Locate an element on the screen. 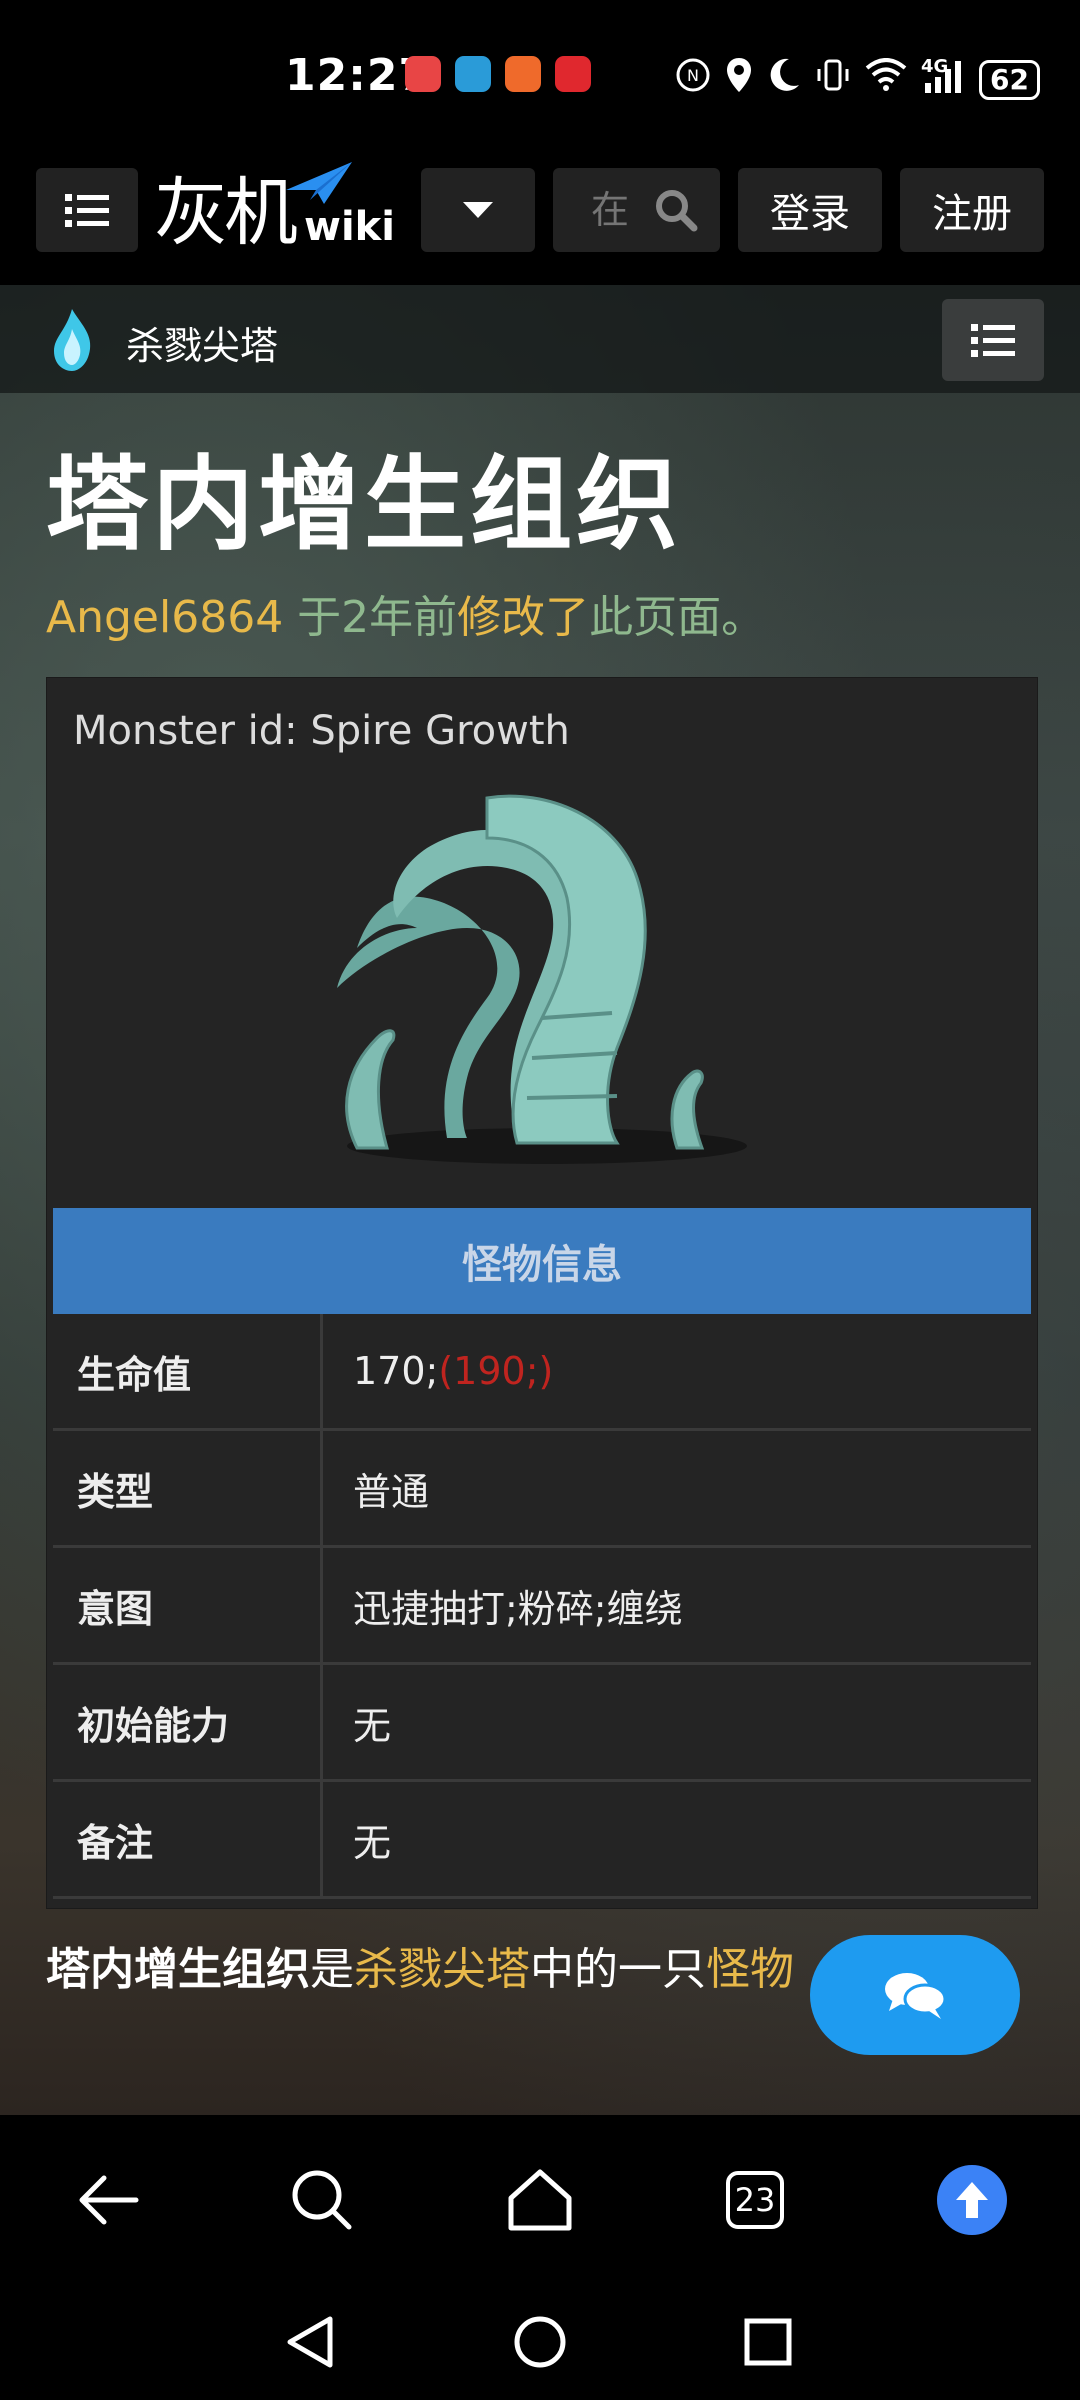  row-label: 类型 is located at coordinates (188, 1488).